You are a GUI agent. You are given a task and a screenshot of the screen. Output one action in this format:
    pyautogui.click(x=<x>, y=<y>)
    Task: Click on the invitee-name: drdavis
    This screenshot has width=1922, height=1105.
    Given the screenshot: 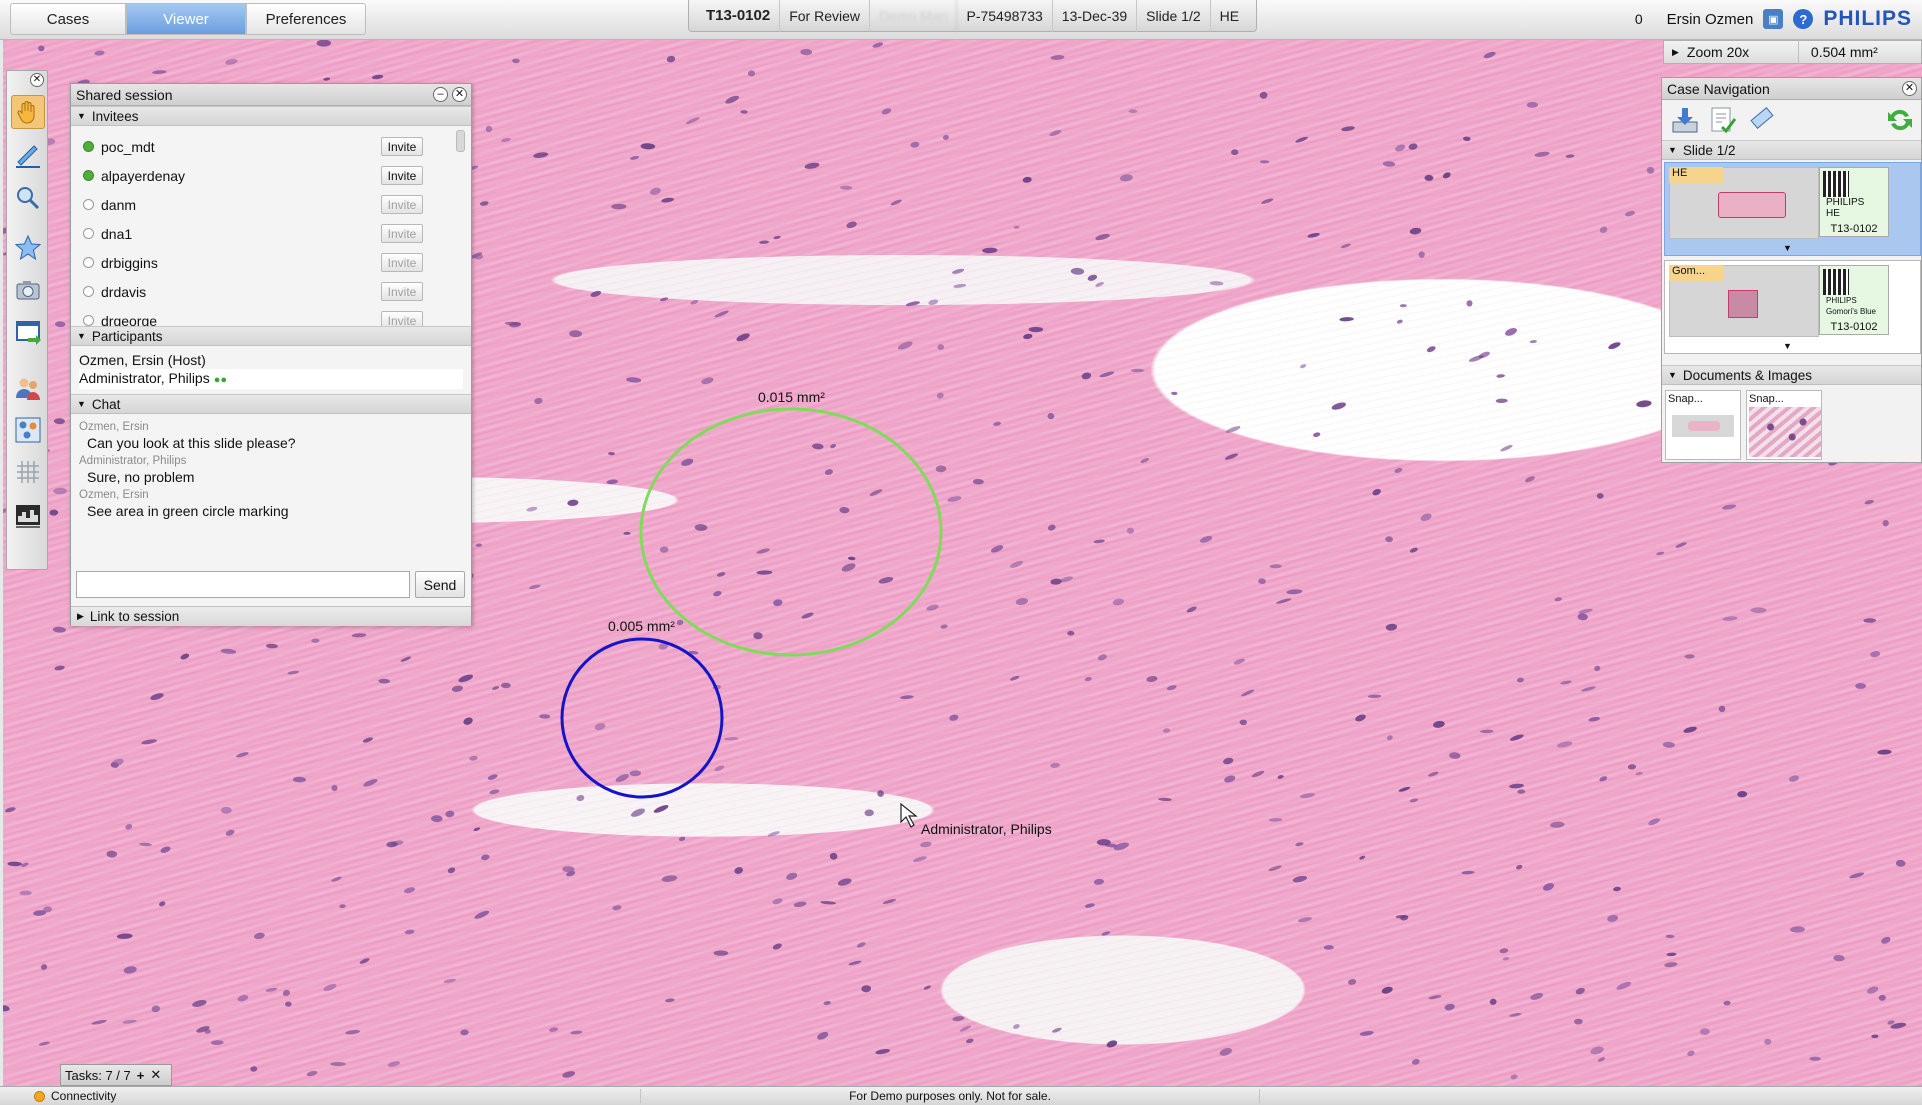 What is the action you would take?
    pyautogui.click(x=124, y=291)
    